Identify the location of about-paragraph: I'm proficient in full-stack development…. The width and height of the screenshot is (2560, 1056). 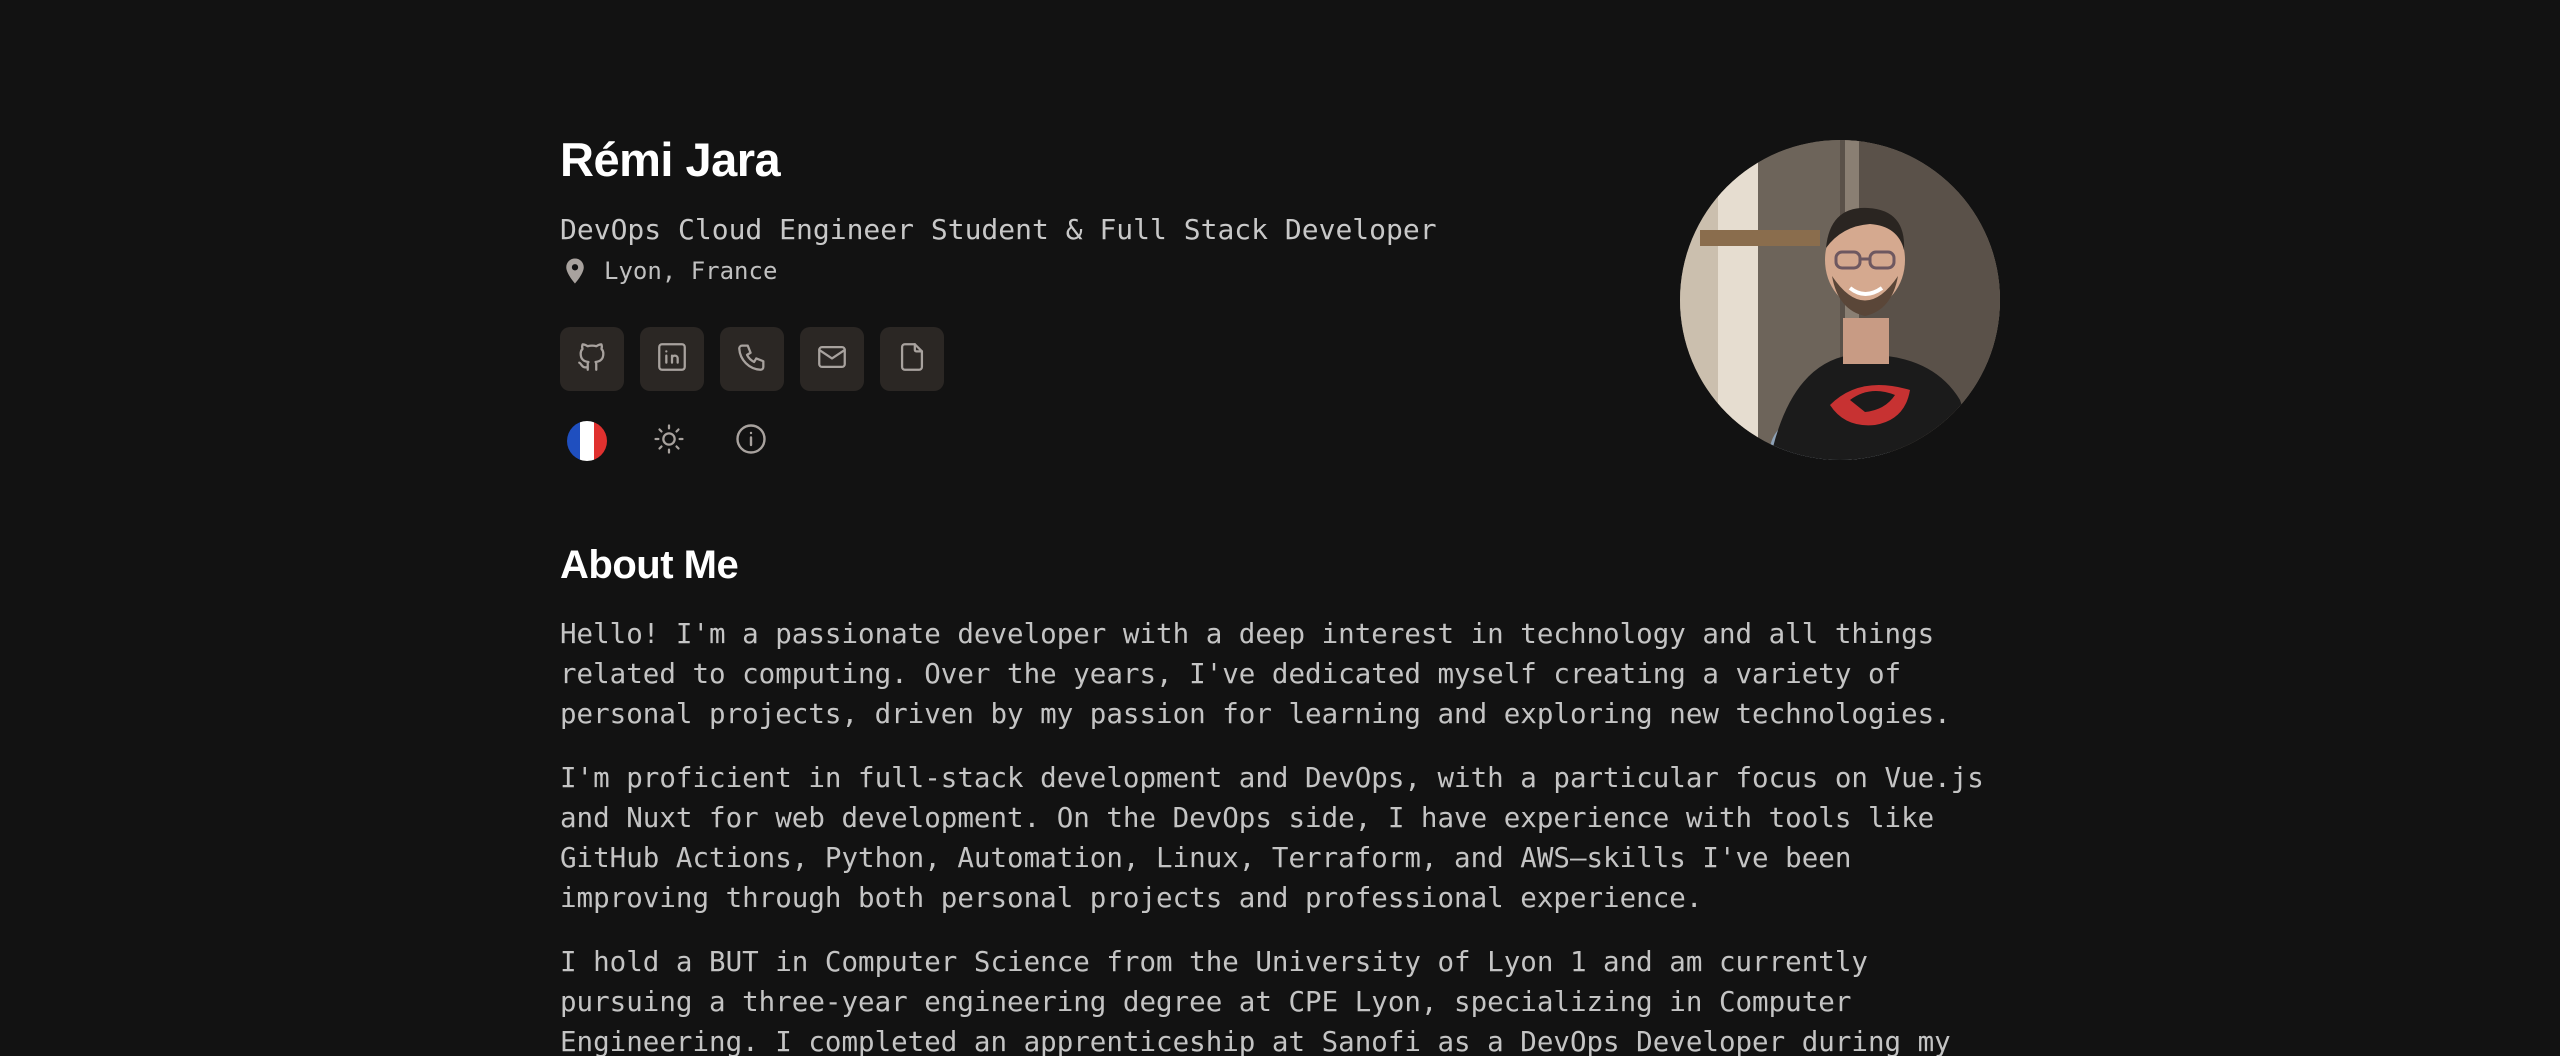
(1272, 838).